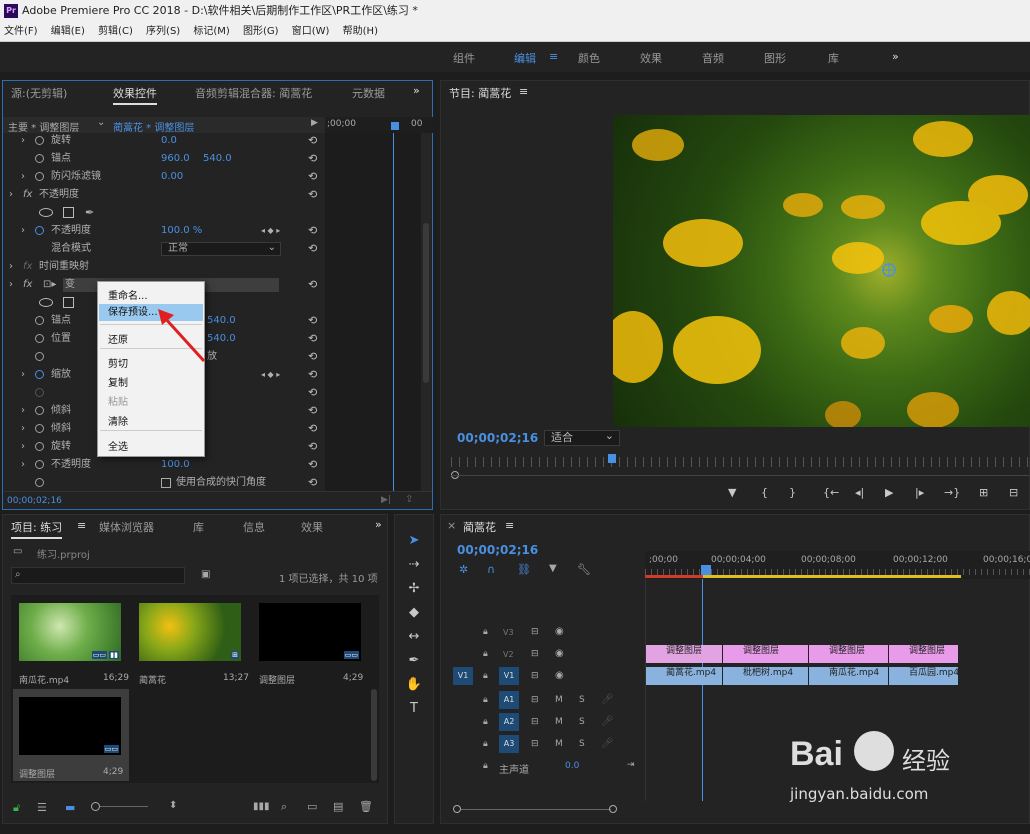  Describe the element at coordinates (895, 56) in the screenshot. I see `workspace-more-button: »` at that location.